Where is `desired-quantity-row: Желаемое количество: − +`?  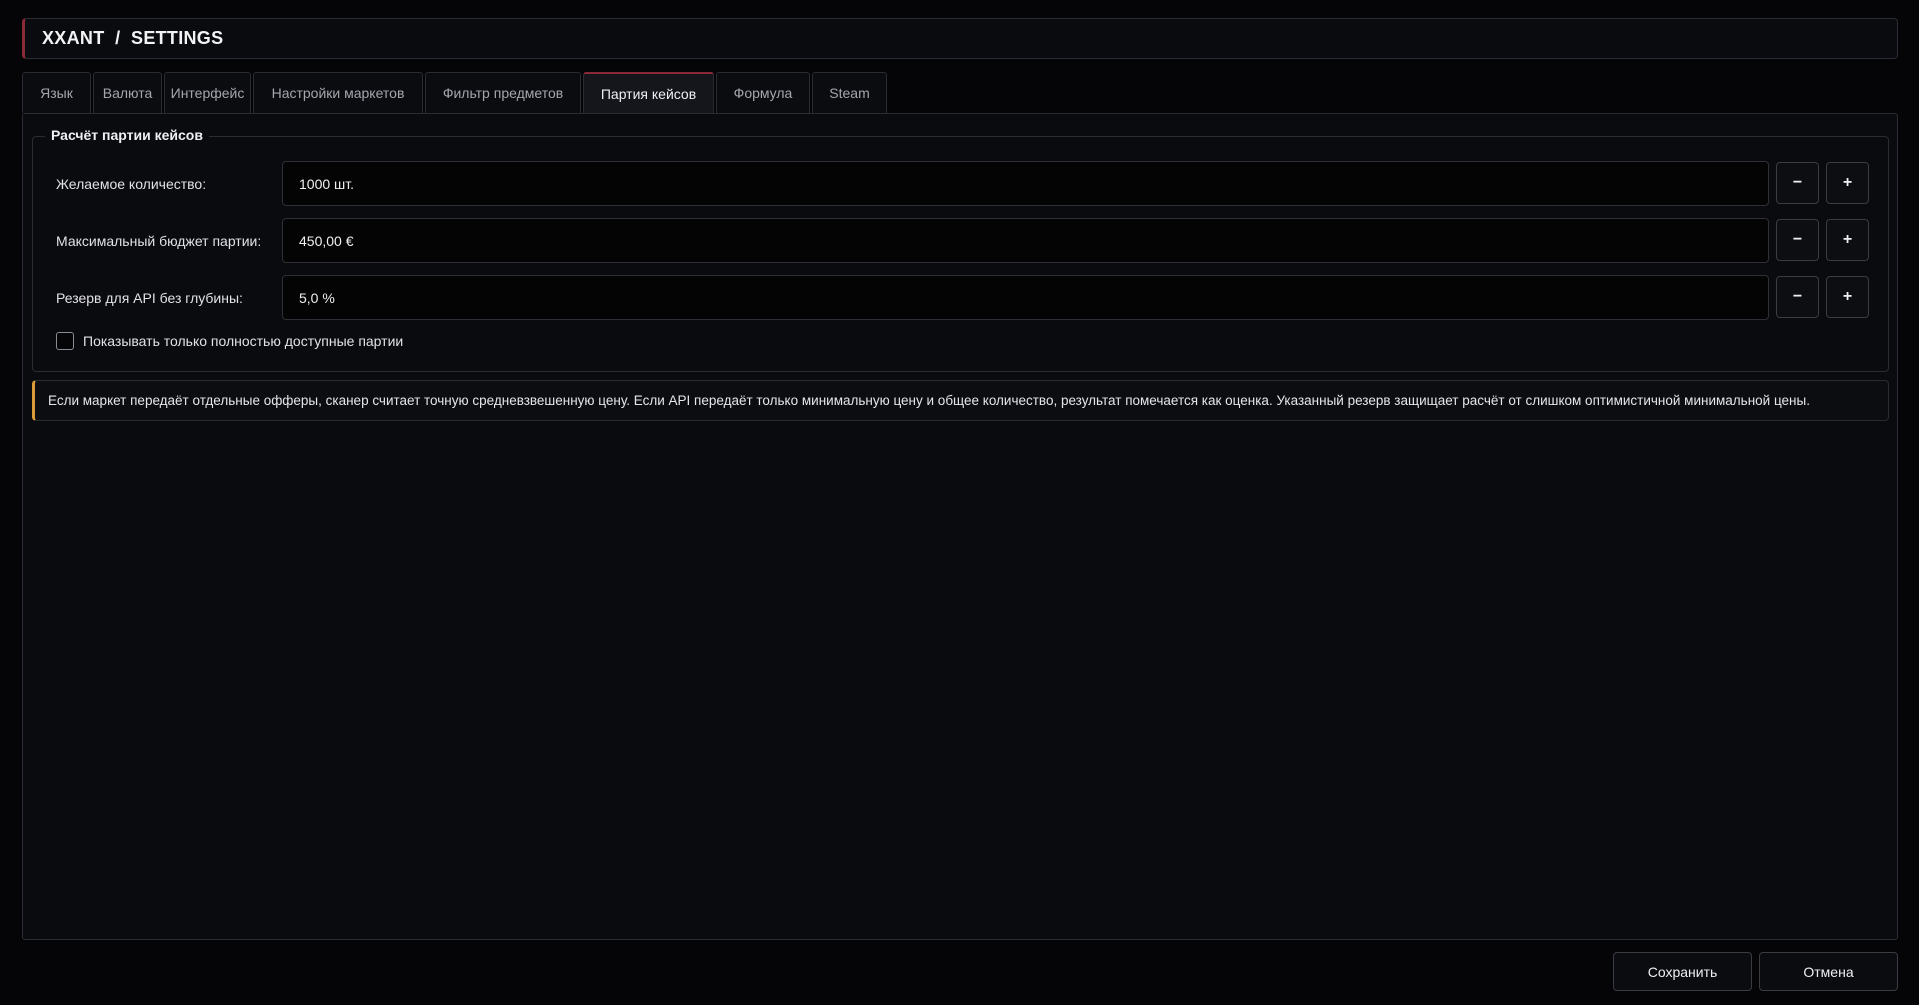 desired-quantity-row: Желаемое количество: − + is located at coordinates (960, 183).